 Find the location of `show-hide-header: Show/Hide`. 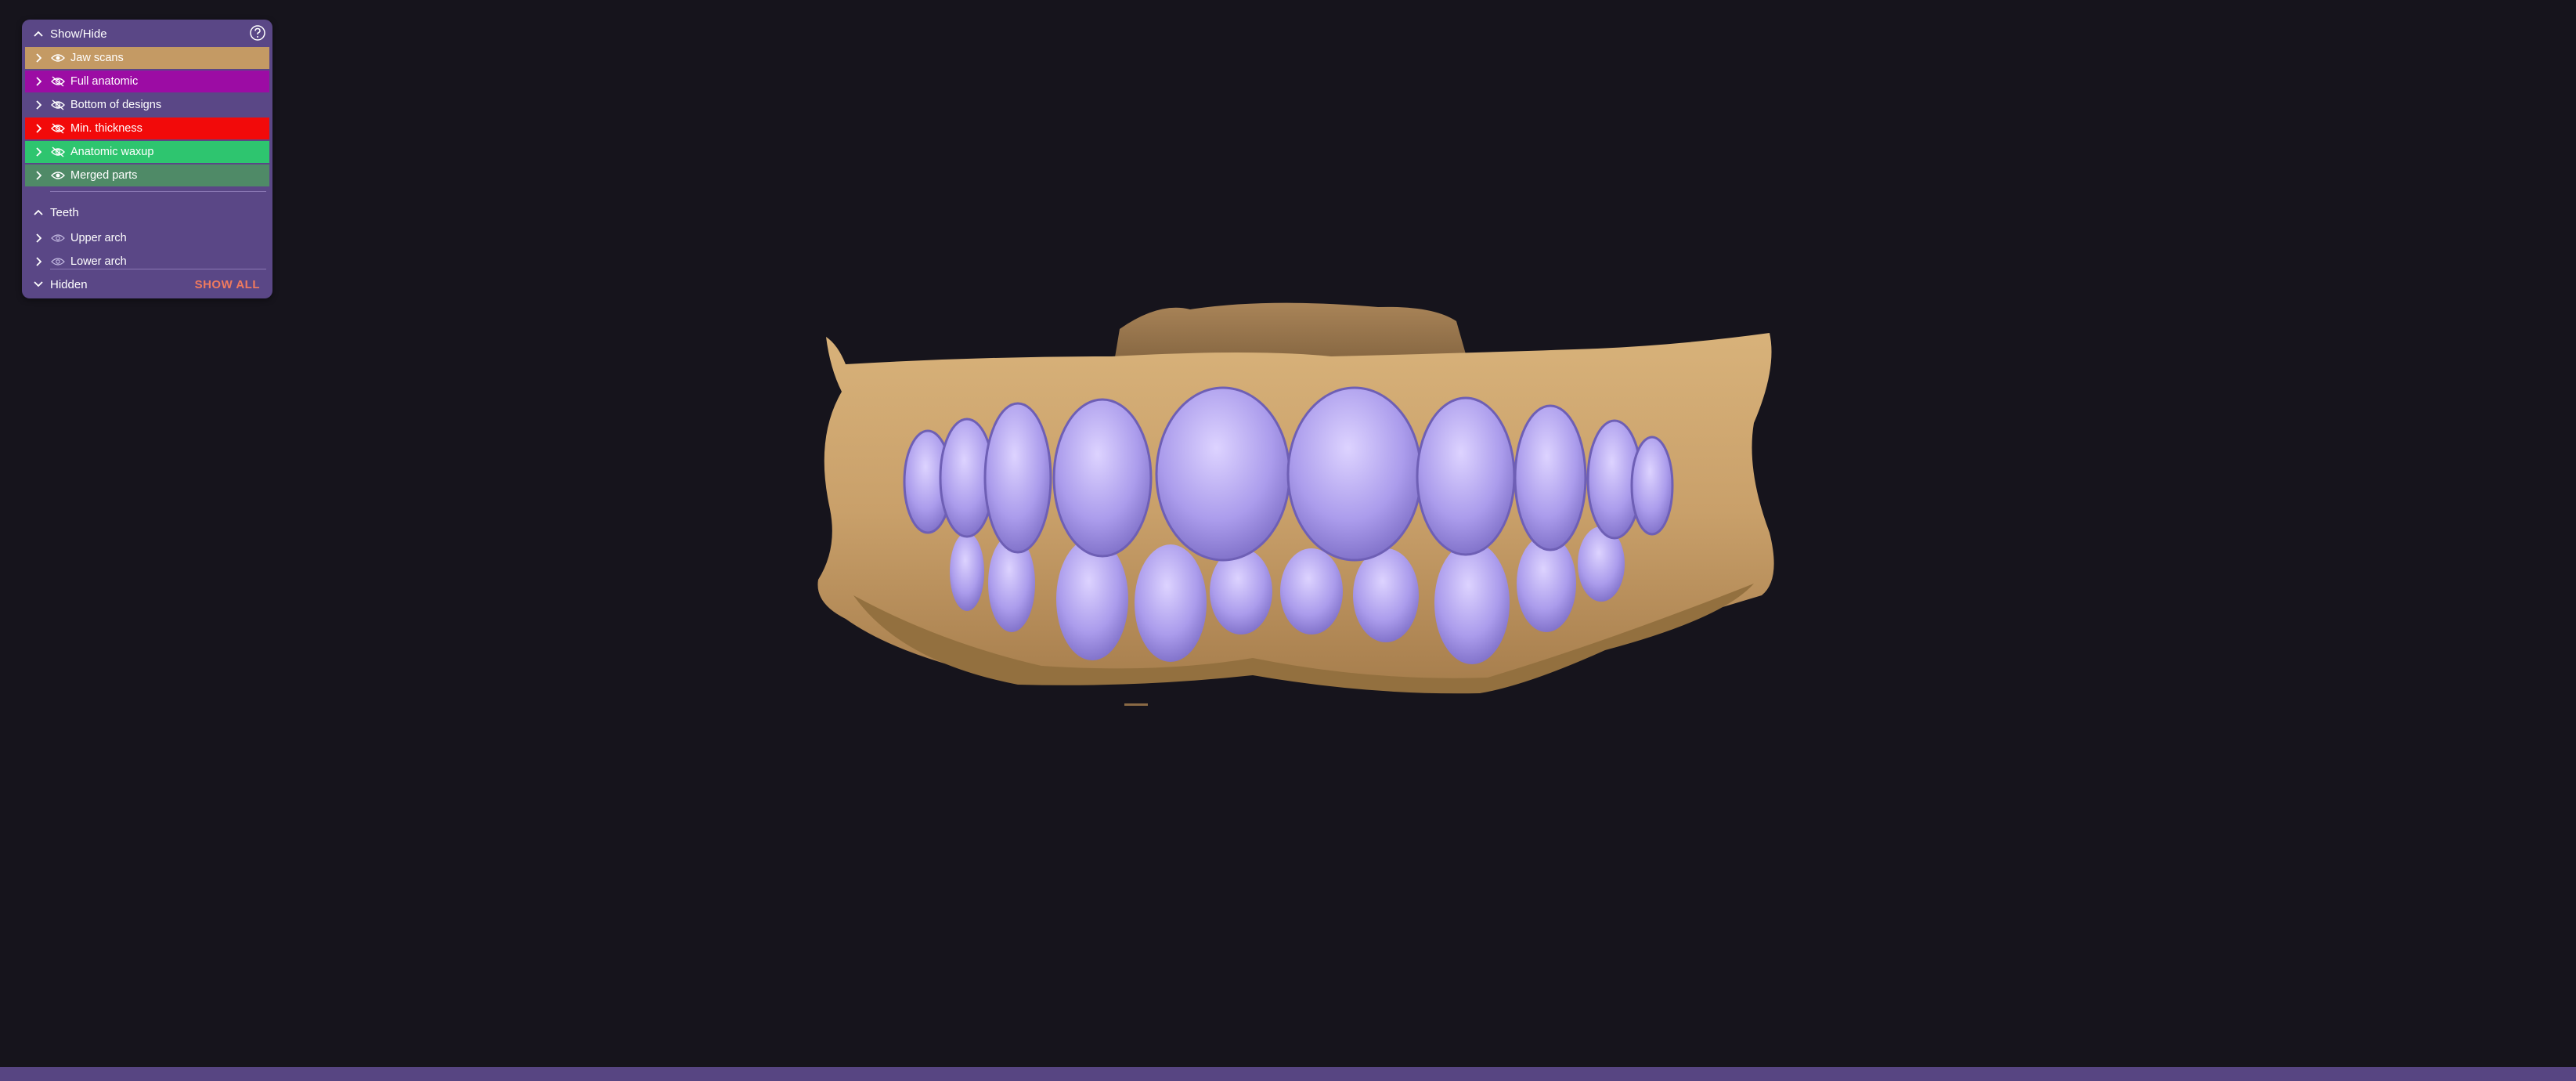

show-hide-header: Show/Hide is located at coordinates (147, 34).